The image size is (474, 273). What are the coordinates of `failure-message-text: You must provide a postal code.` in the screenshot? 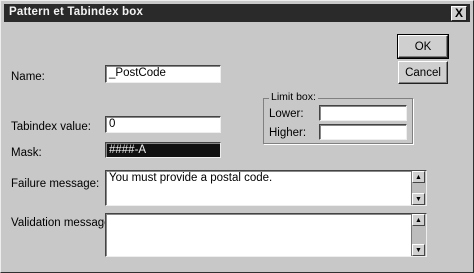 It's located at (191, 178).